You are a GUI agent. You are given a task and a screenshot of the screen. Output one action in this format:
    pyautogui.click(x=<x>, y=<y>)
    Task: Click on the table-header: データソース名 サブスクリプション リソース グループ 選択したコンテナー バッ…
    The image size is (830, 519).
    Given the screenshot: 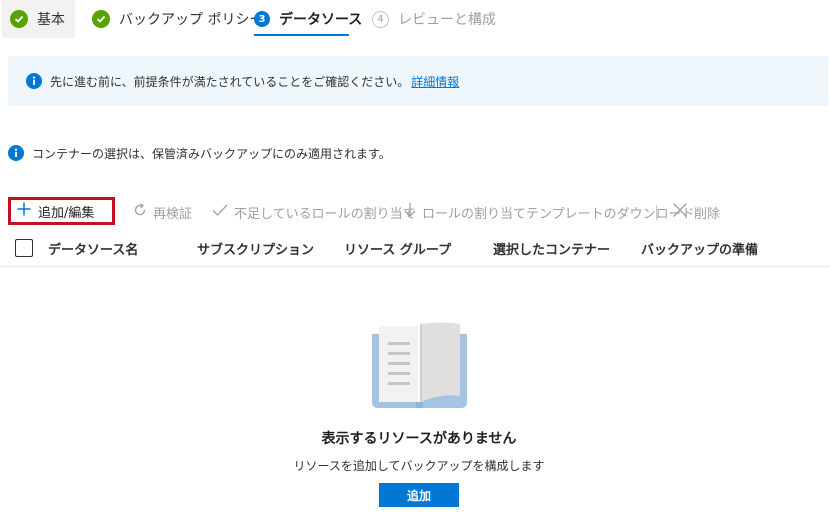 What is the action you would take?
    pyautogui.click(x=415, y=251)
    